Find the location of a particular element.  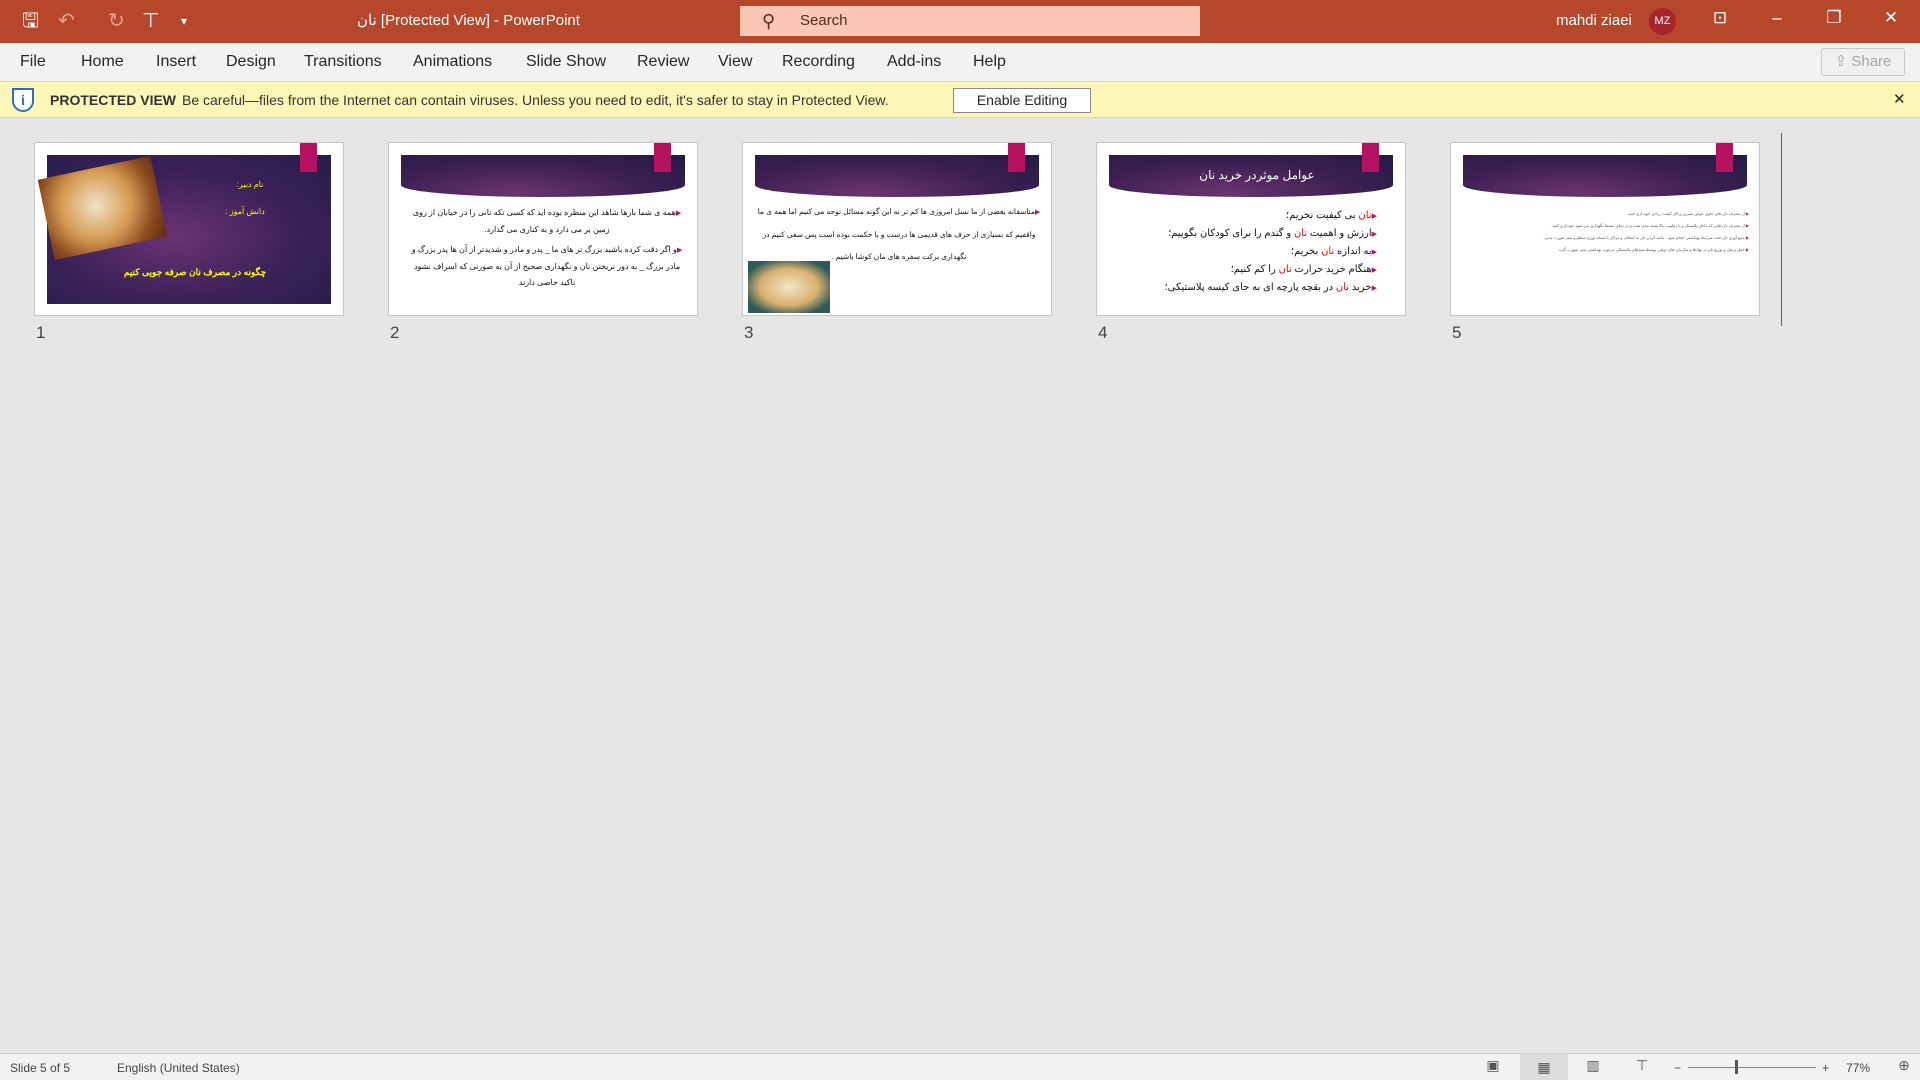

bread-image is located at coordinates (789, 287).